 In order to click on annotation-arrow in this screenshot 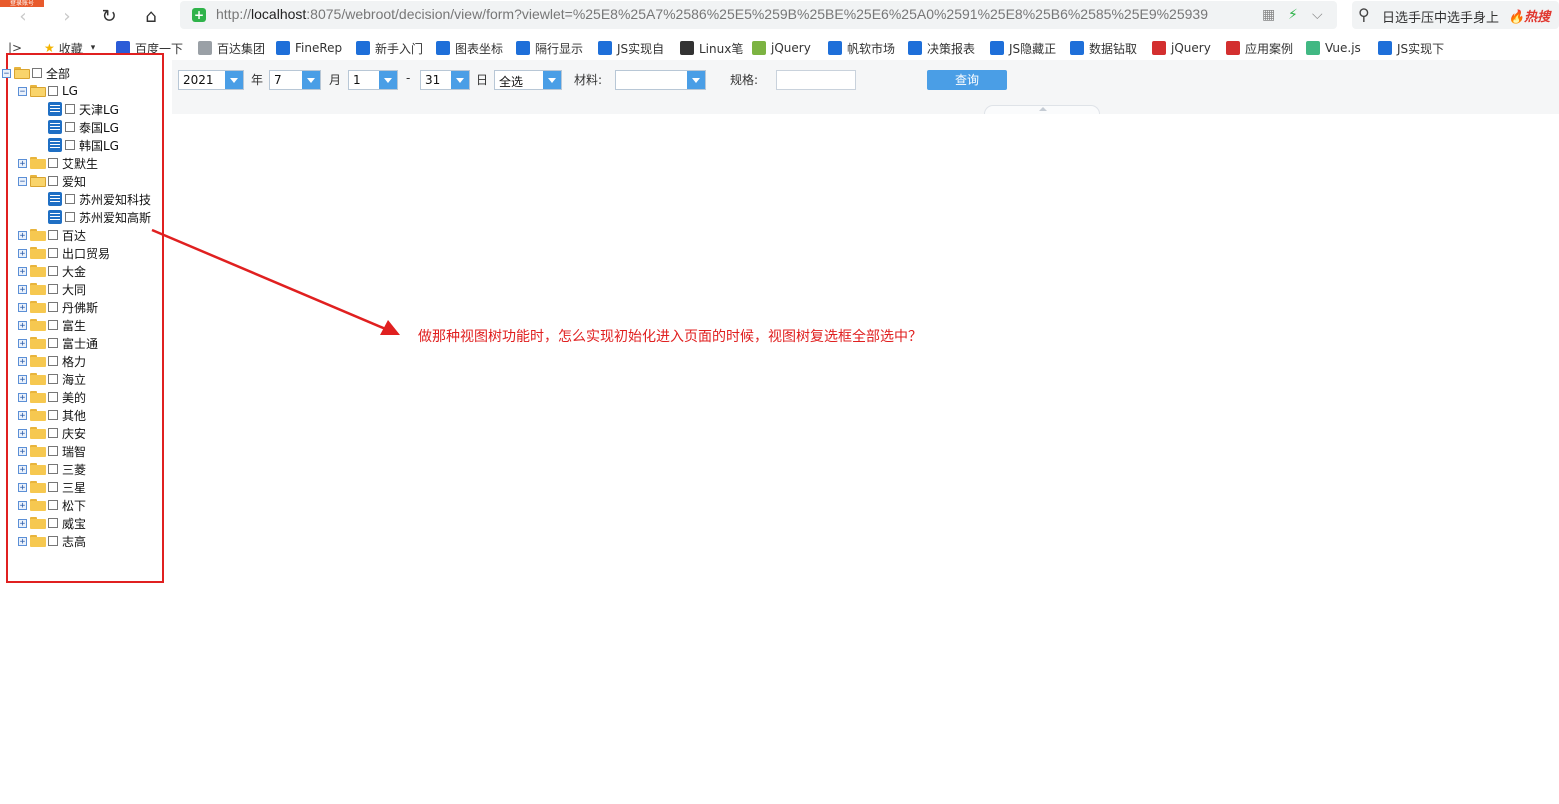, I will do `click(275, 281)`.